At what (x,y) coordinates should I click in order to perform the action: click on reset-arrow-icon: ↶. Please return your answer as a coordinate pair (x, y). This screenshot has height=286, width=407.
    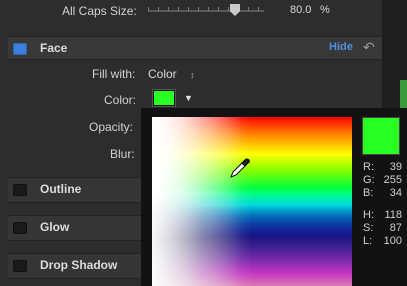
    Looking at the image, I should click on (369, 47).